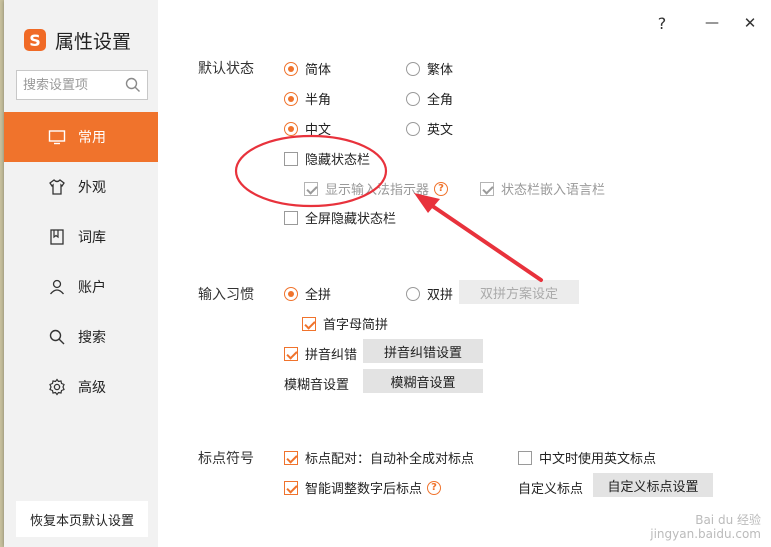  I want to click on sidebar-item-label: 搜索, so click(92, 338).